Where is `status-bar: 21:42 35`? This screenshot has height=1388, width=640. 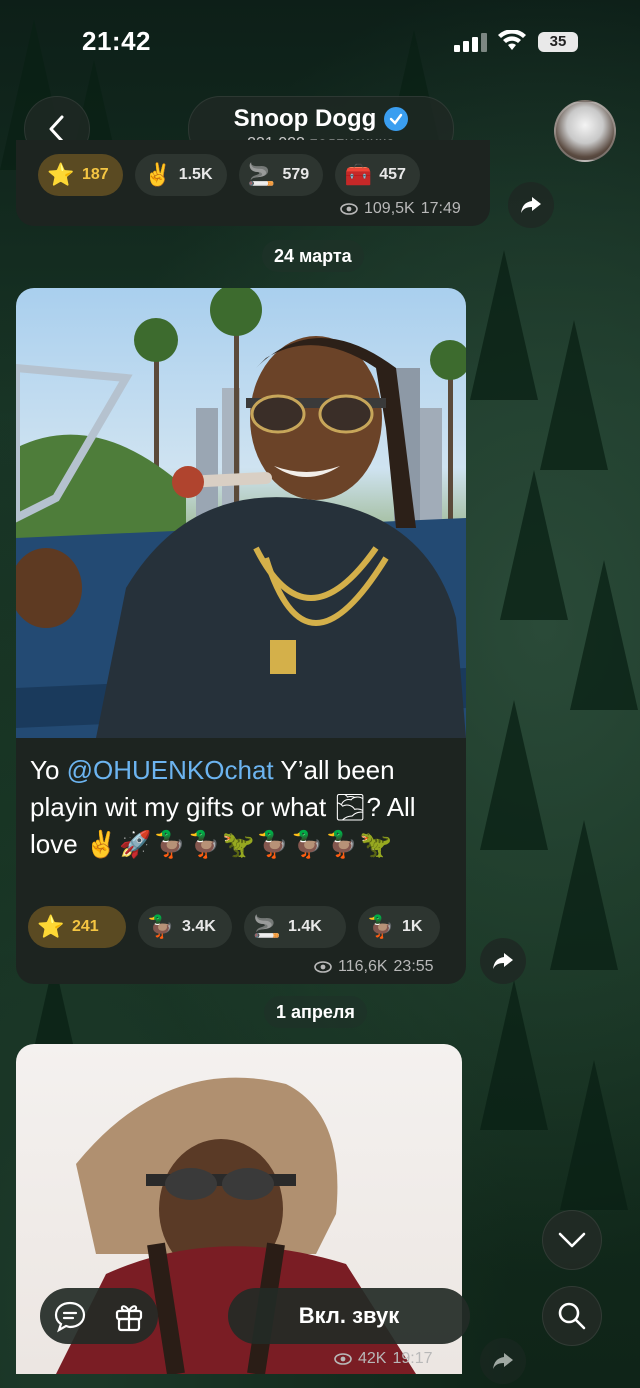 status-bar: 21:42 35 is located at coordinates (320, 43).